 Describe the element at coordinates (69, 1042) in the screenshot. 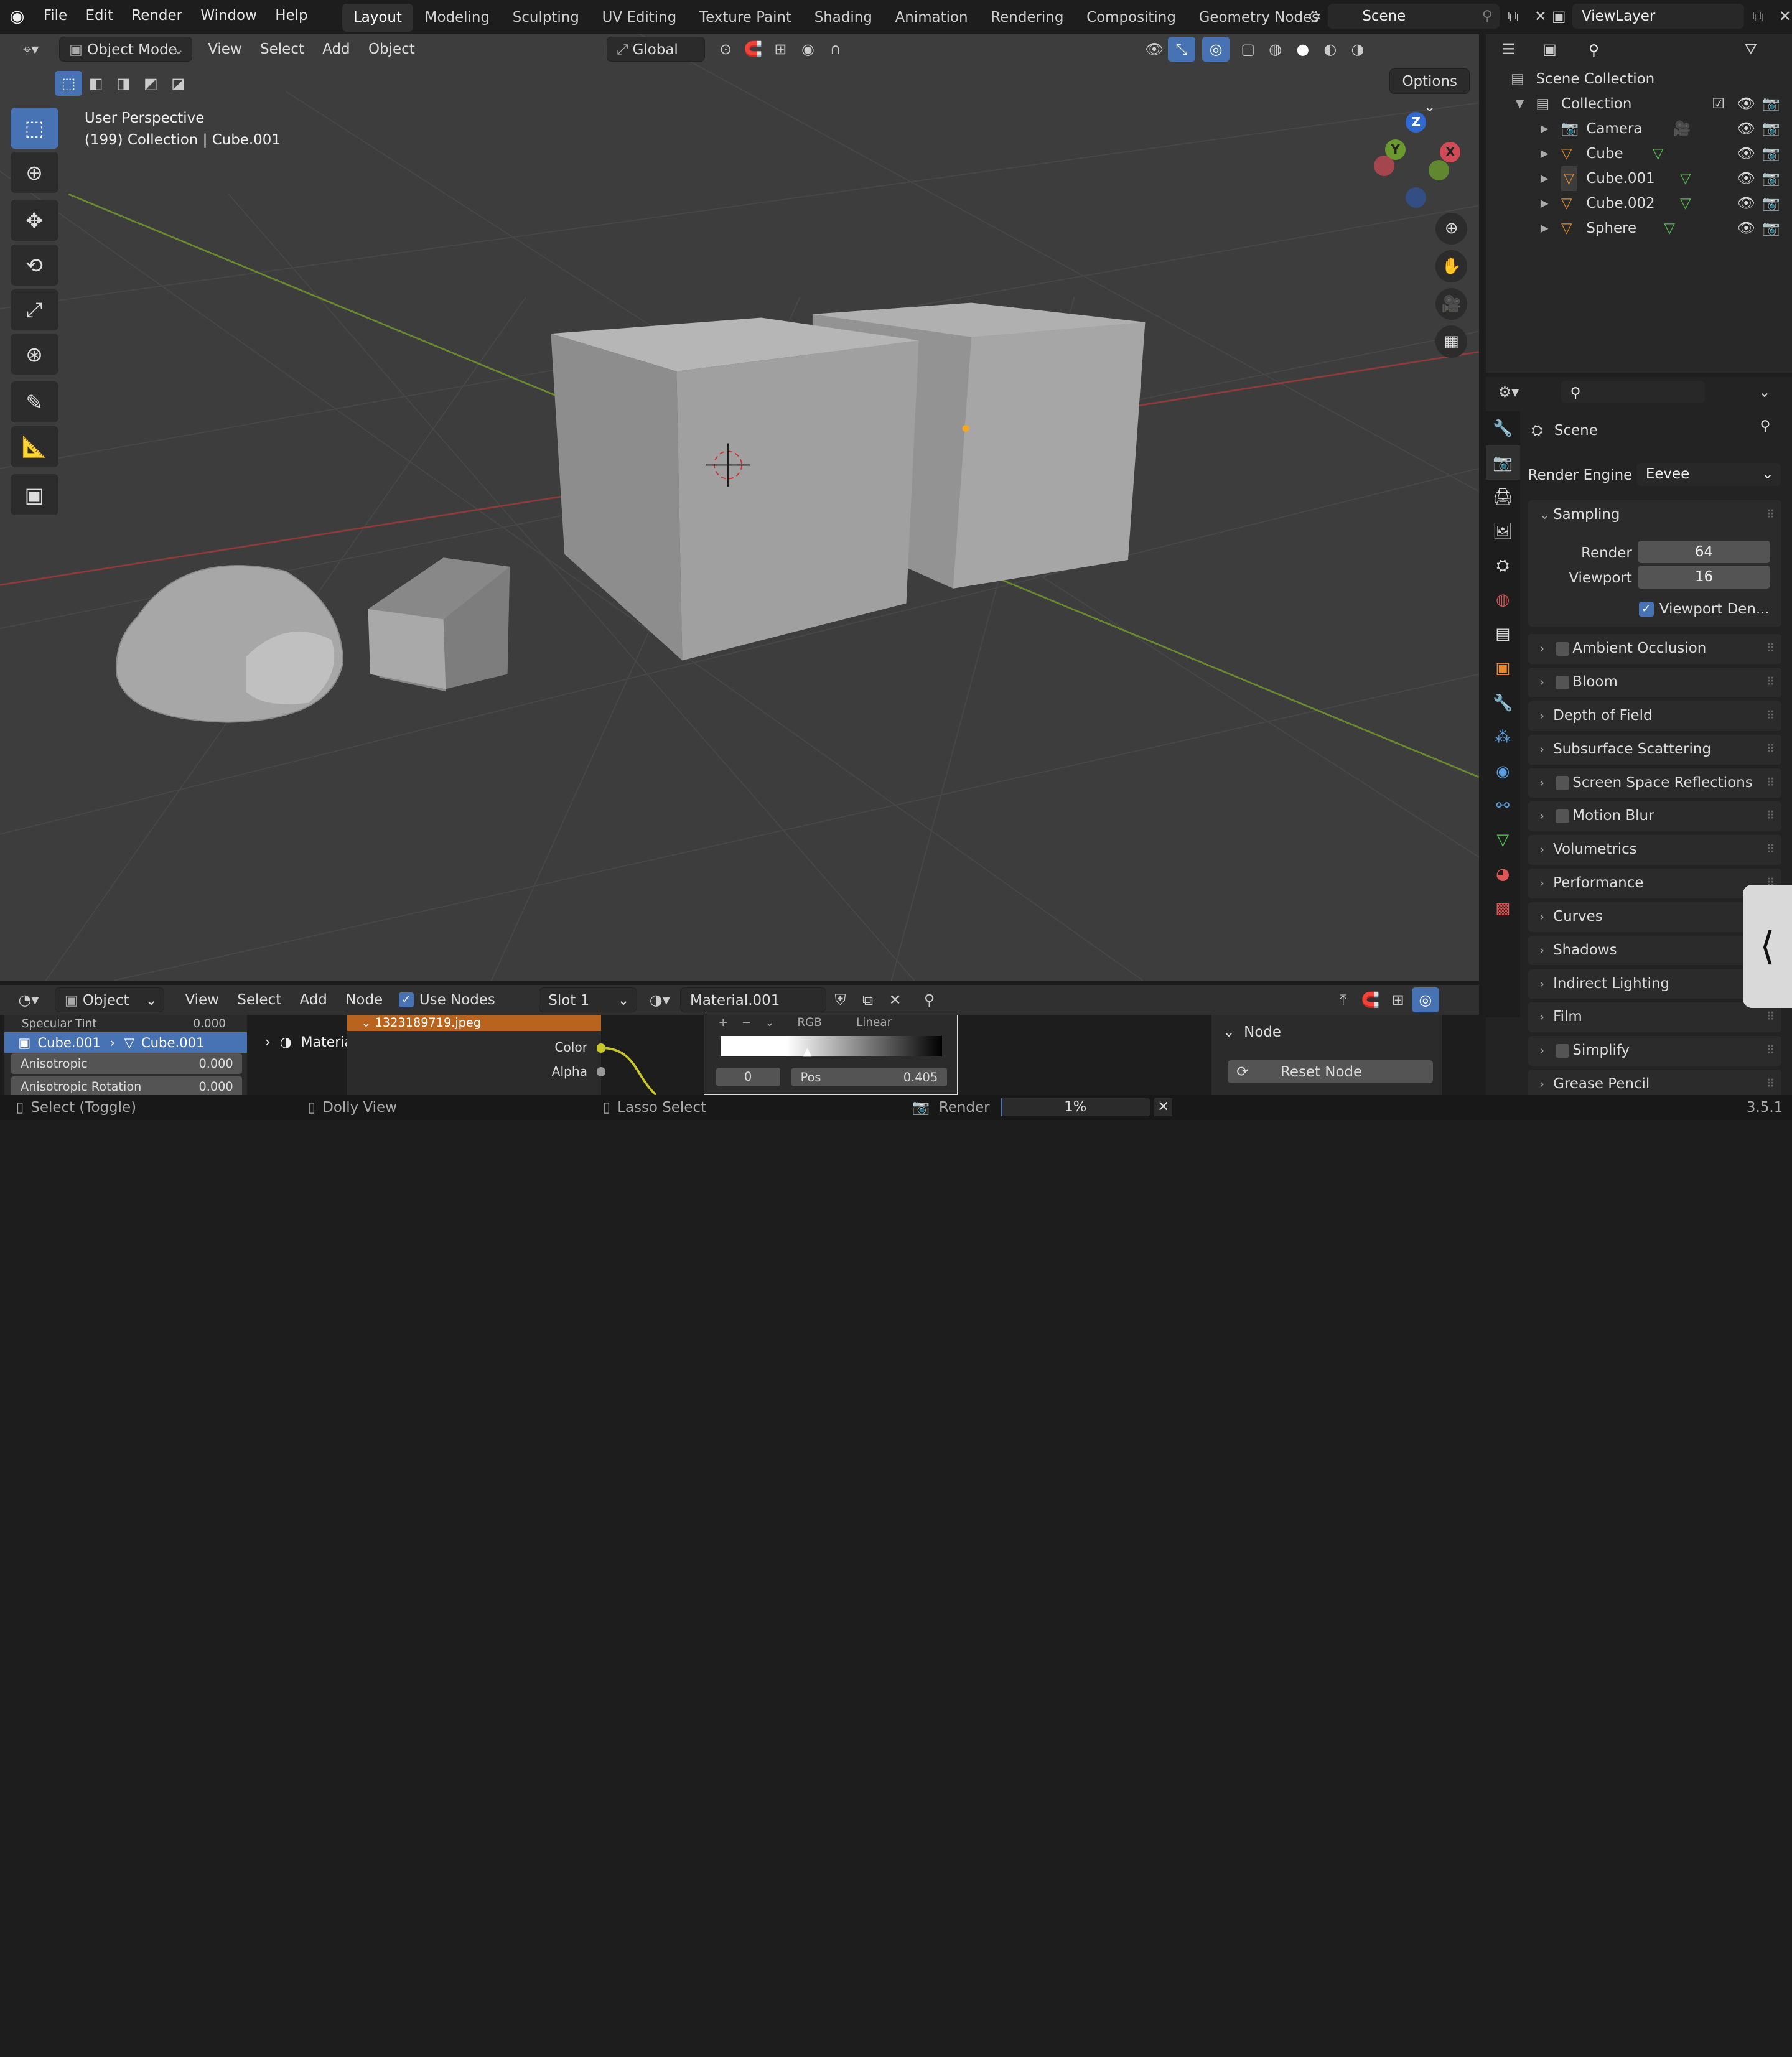

I see `breadcrumb-object: Cube.001` at that location.